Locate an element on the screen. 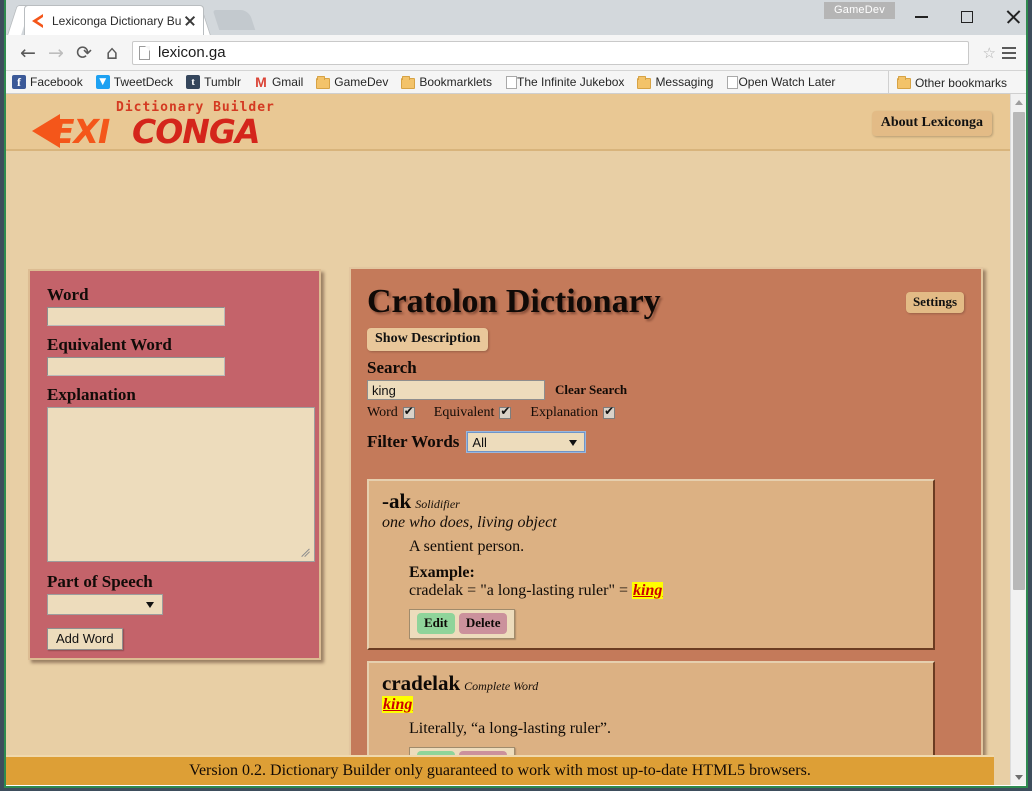  page-scrollbar is located at coordinates (1018, 439).